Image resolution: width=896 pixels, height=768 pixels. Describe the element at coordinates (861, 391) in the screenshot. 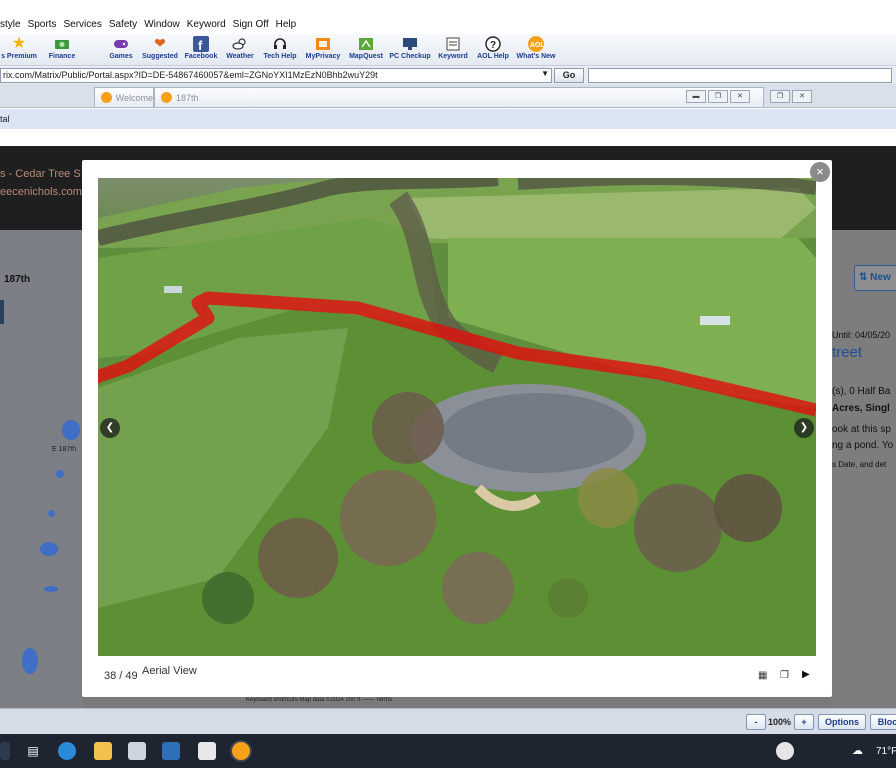

I see `listing-baths: (s), 0 Half Ba` at that location.